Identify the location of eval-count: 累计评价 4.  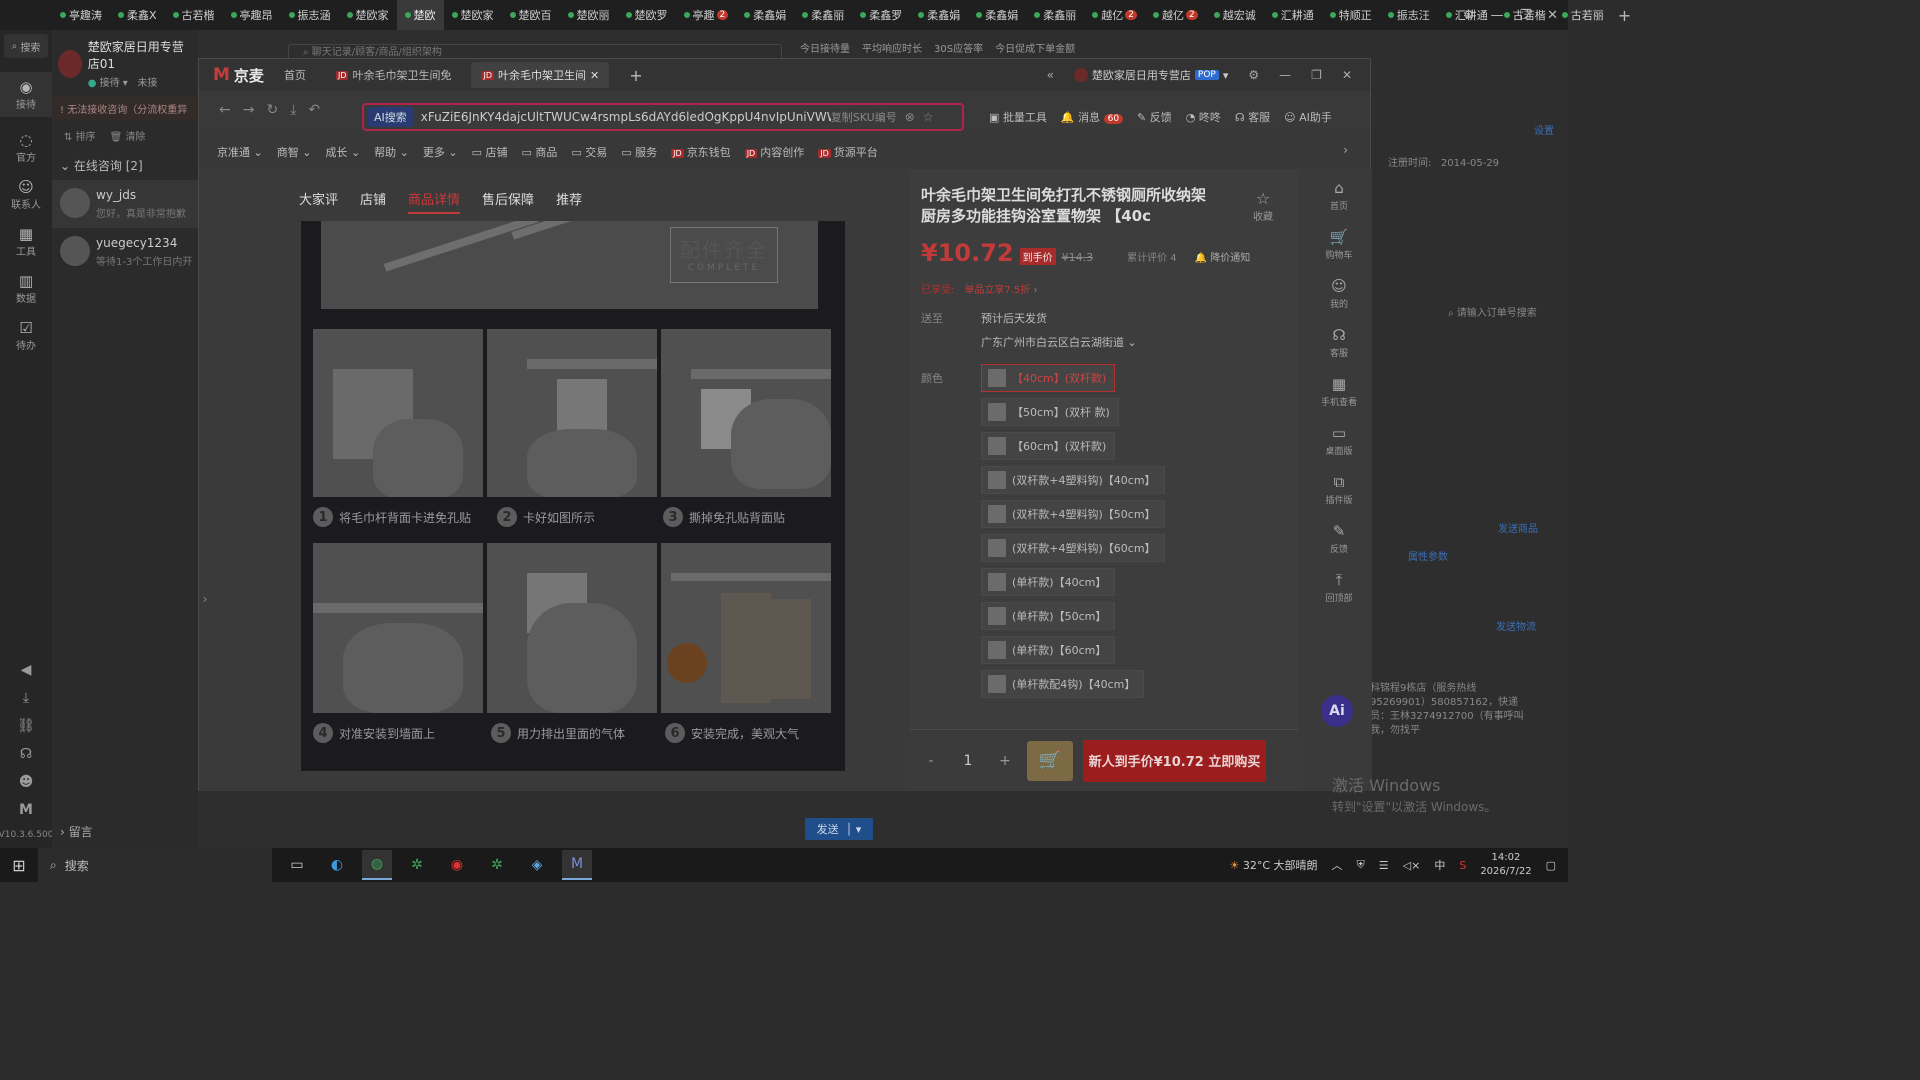
(1152, 256).